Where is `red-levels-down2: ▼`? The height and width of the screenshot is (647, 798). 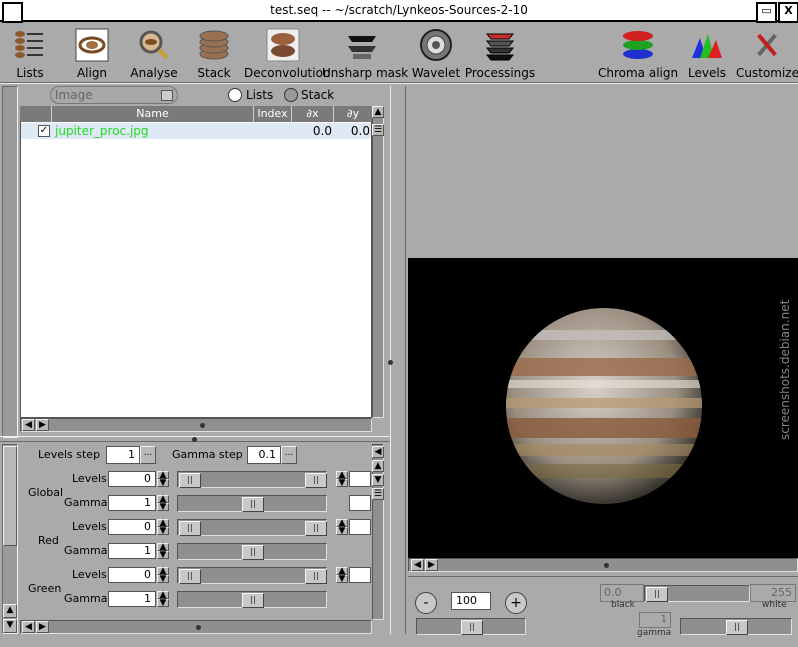
red-levels-down2: ▼ is located at coordinates (342, 531).